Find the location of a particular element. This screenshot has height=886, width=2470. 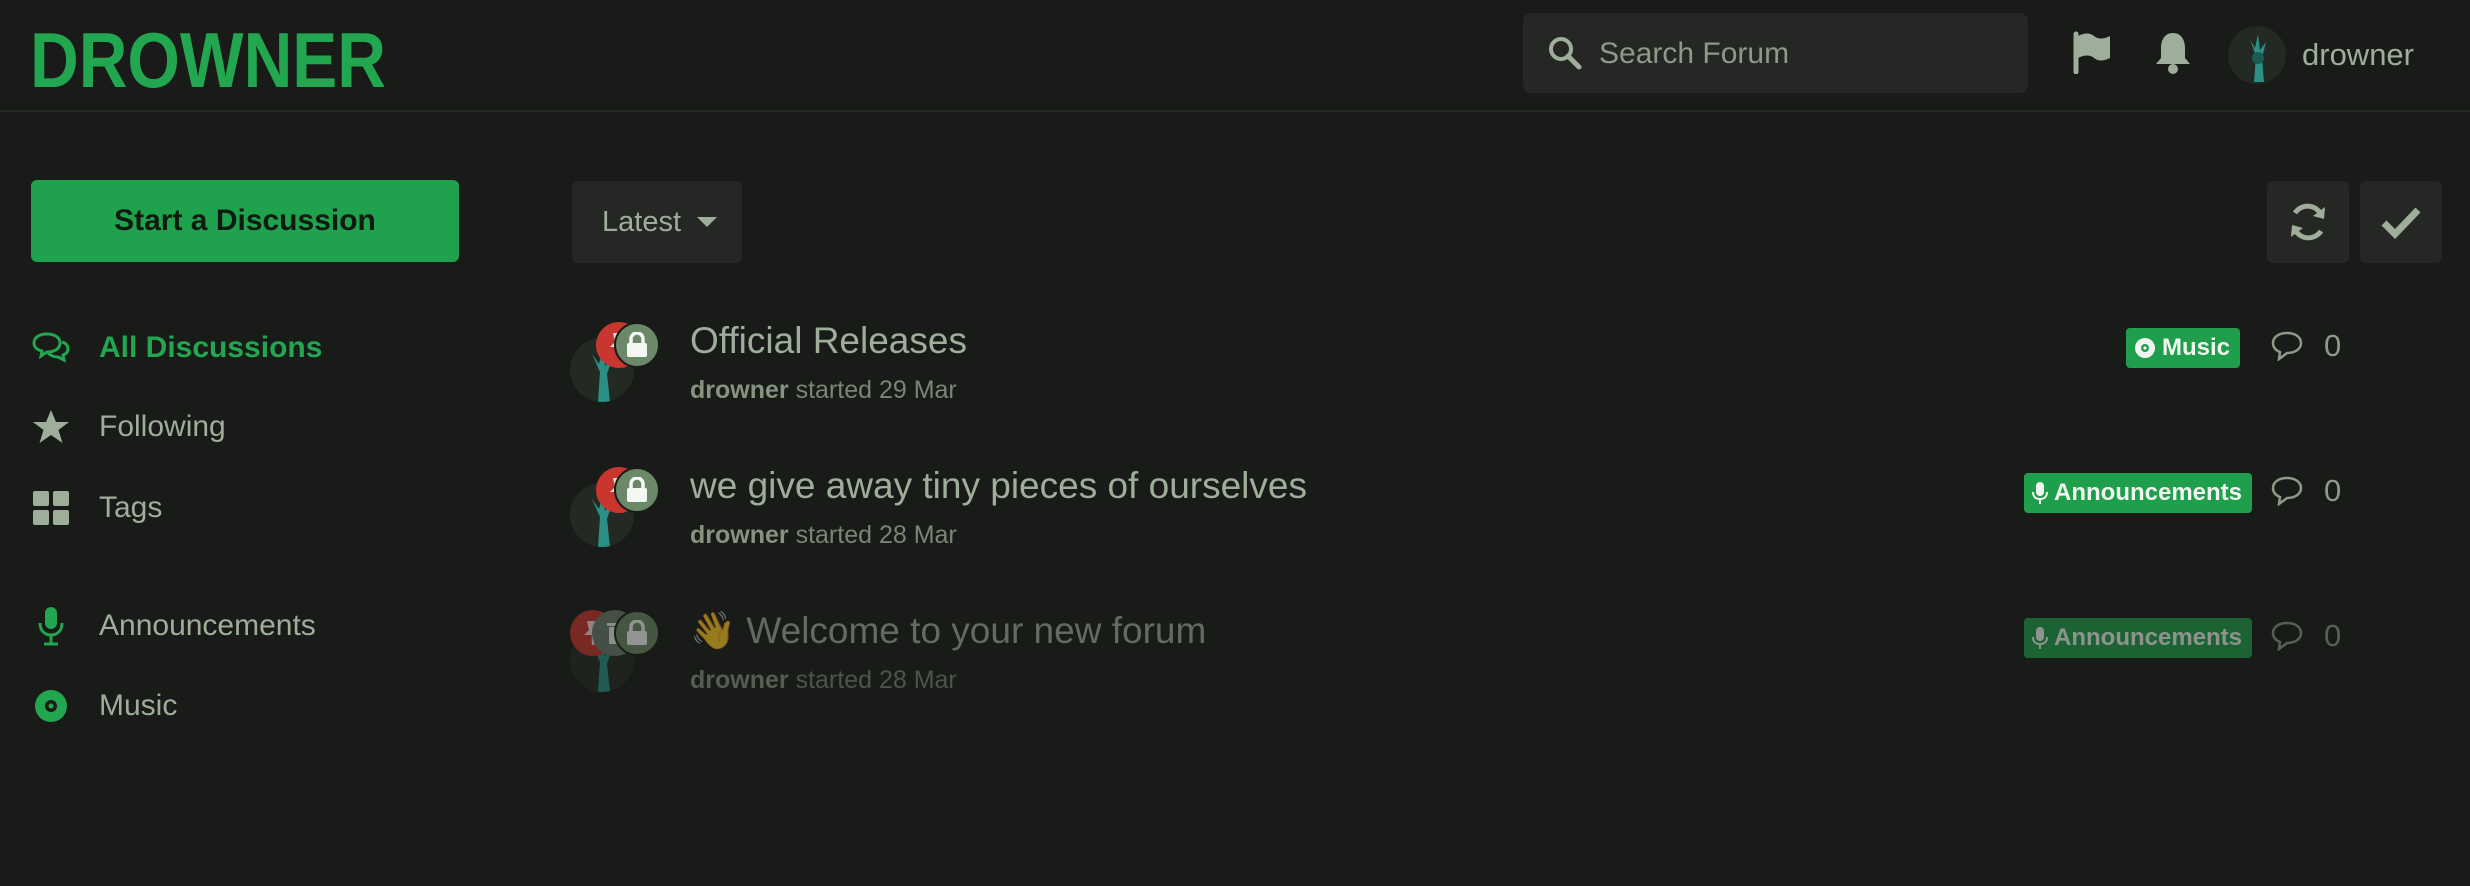

discussion-meta: drowner started 29 Mar is located at coordinates (823, 390).